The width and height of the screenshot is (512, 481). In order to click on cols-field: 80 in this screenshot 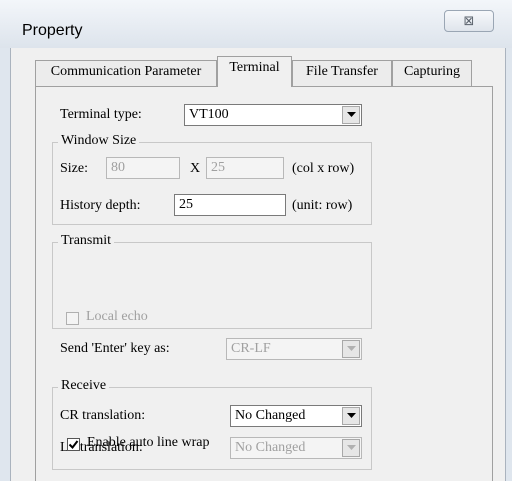, I will do `click(143, 168)`.